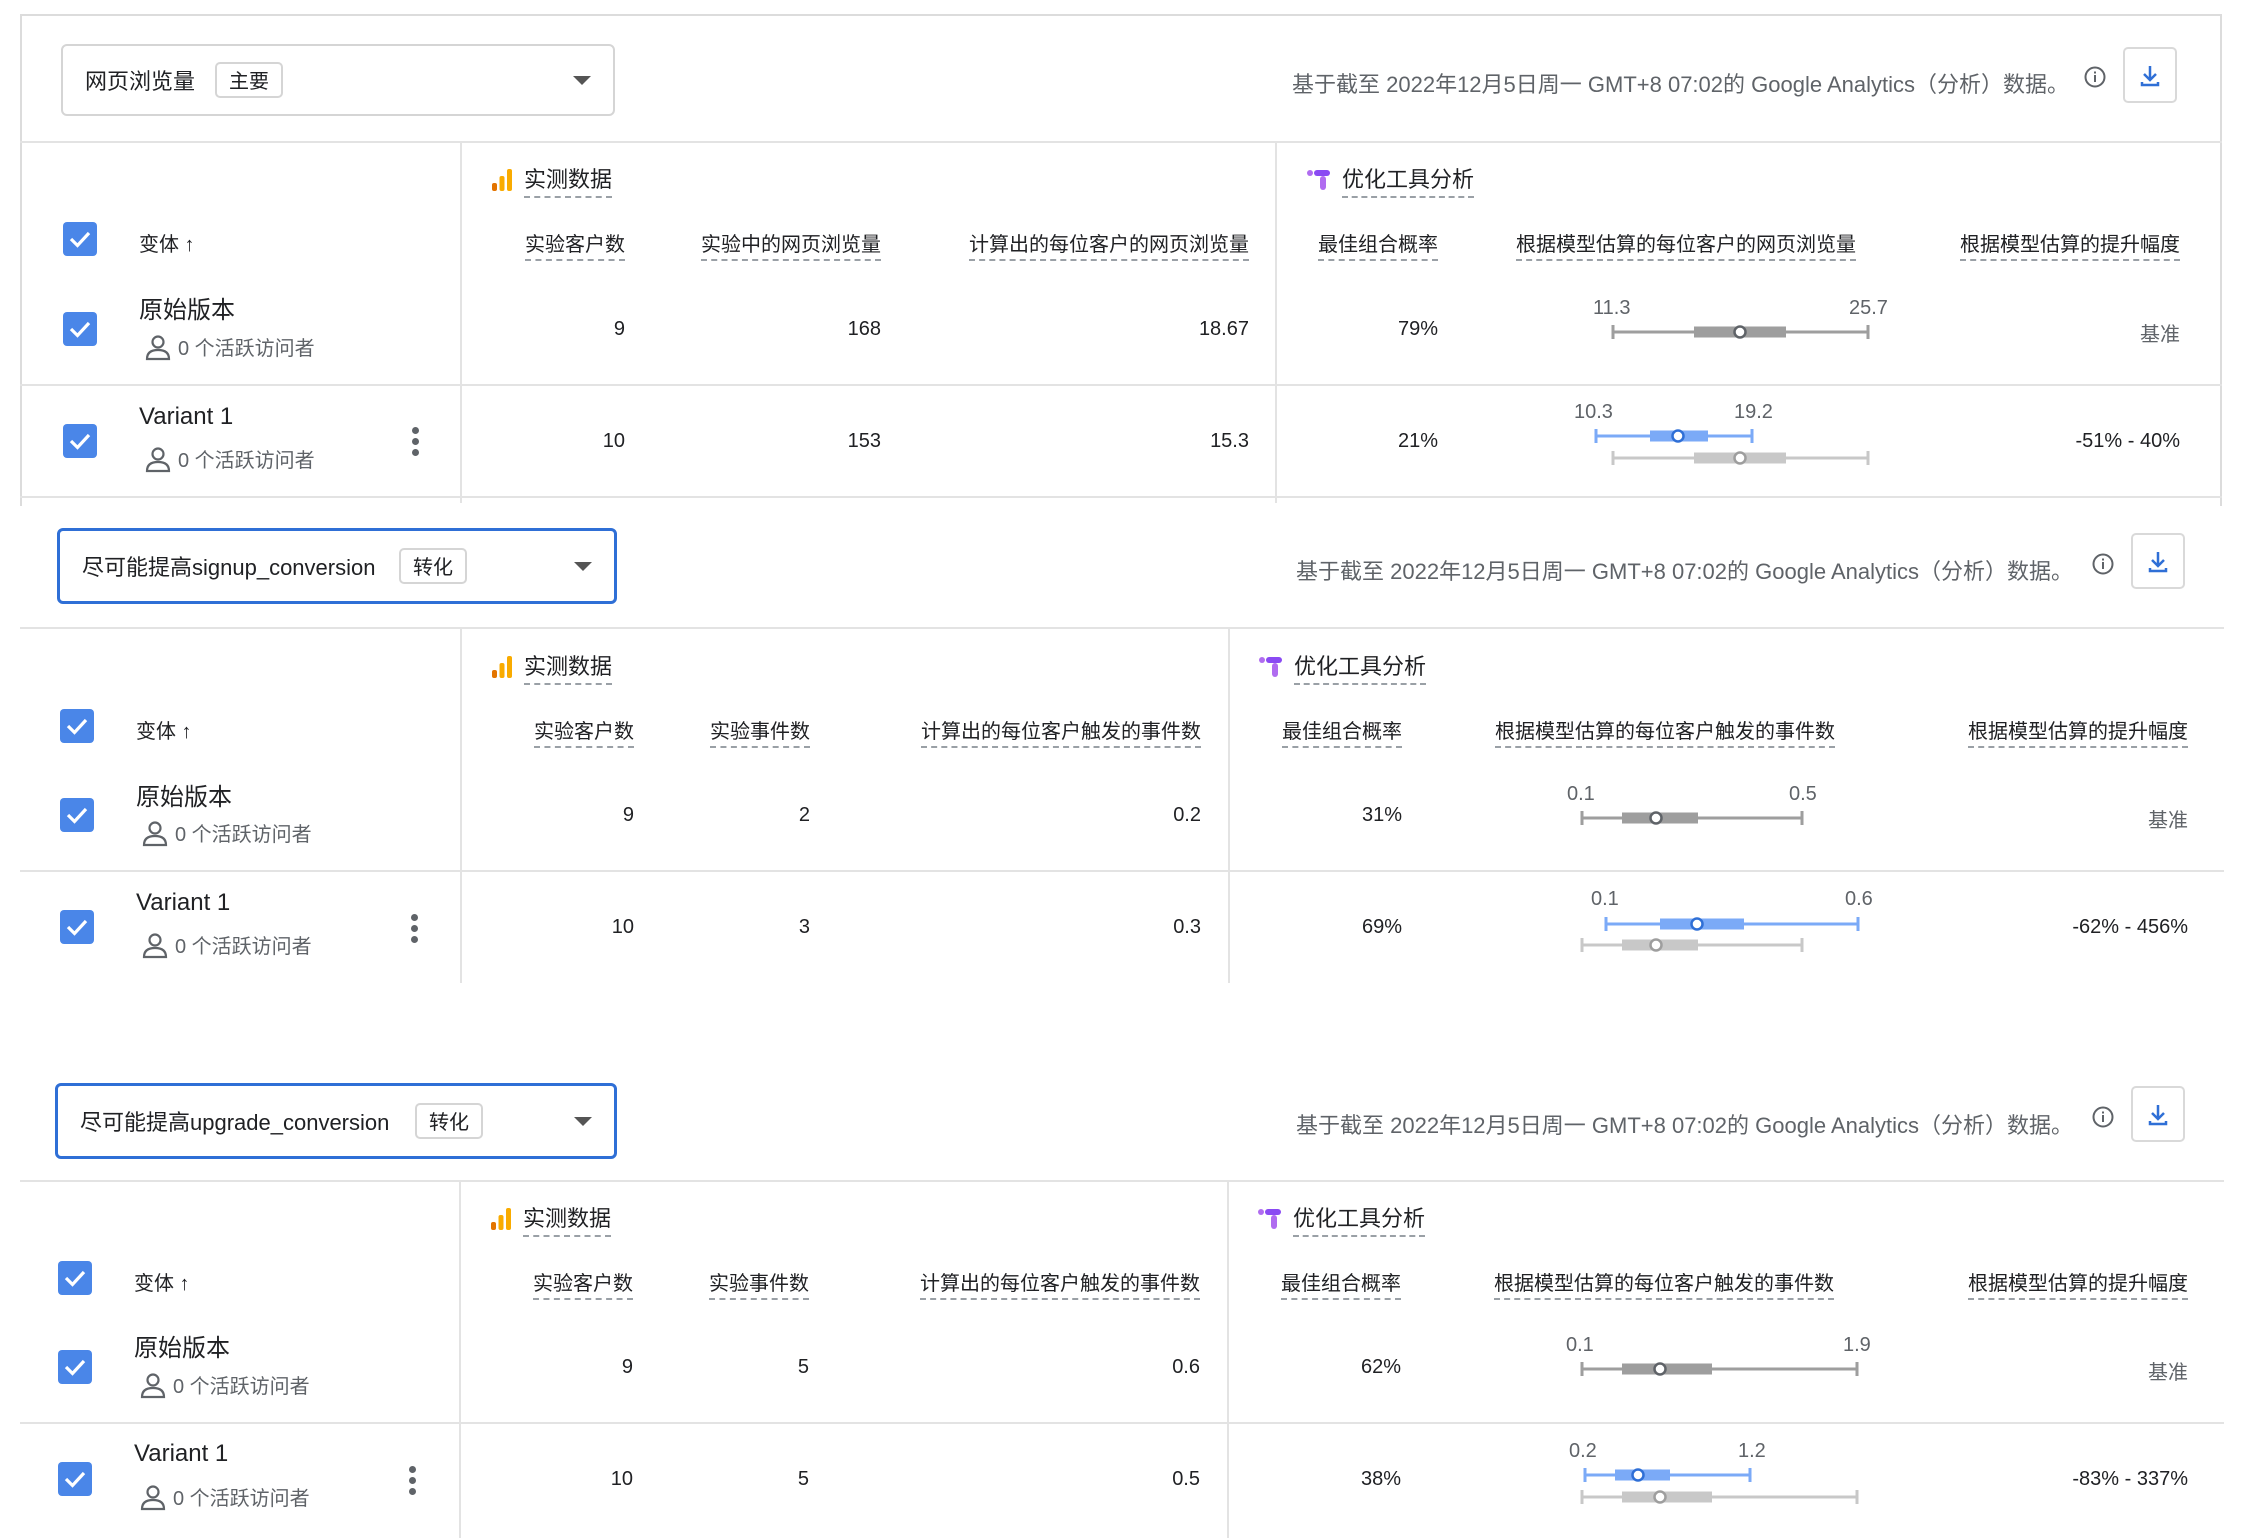  I want to click on metric-label: 尽可能提高upgrade_conversion, so click(235, 1122).